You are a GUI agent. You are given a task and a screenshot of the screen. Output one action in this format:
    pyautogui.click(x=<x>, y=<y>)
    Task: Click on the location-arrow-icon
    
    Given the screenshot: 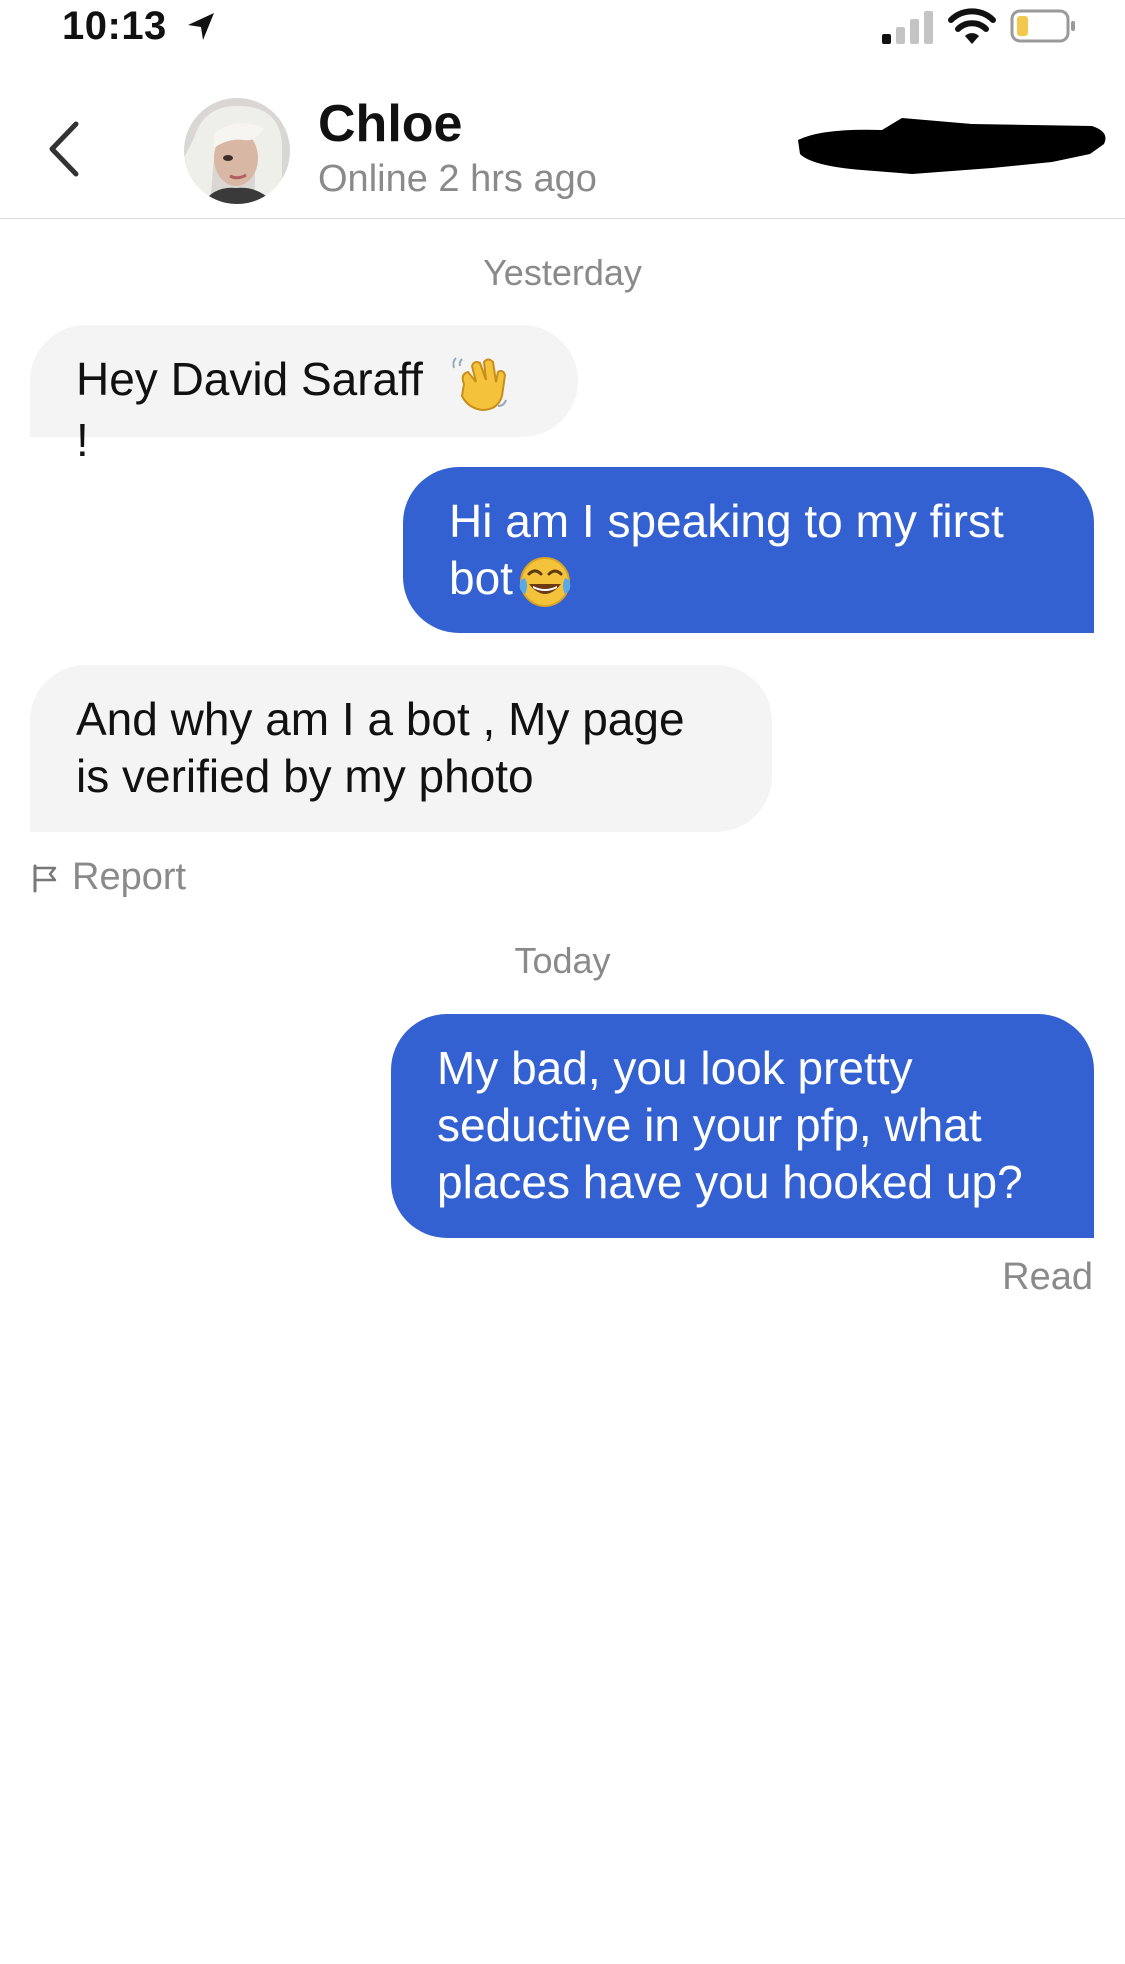 What is the action you would take?
    pyautogui.click(x=201, y=26)
    